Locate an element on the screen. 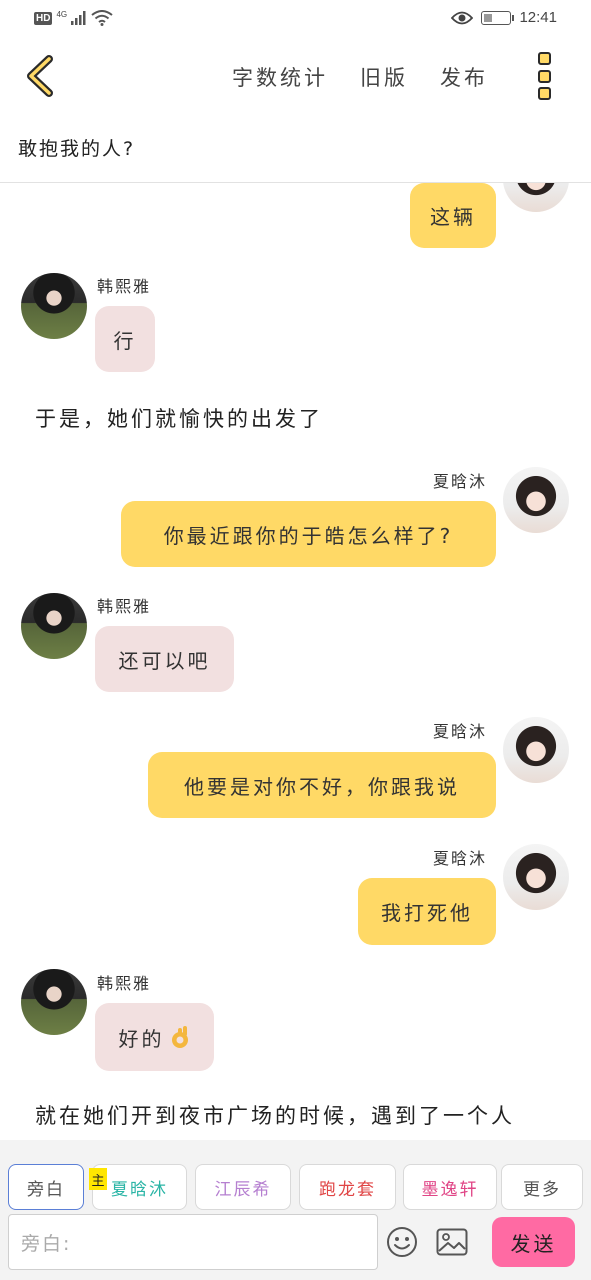  more-characters-button: 更多 is located at coordinates (542, 1187).